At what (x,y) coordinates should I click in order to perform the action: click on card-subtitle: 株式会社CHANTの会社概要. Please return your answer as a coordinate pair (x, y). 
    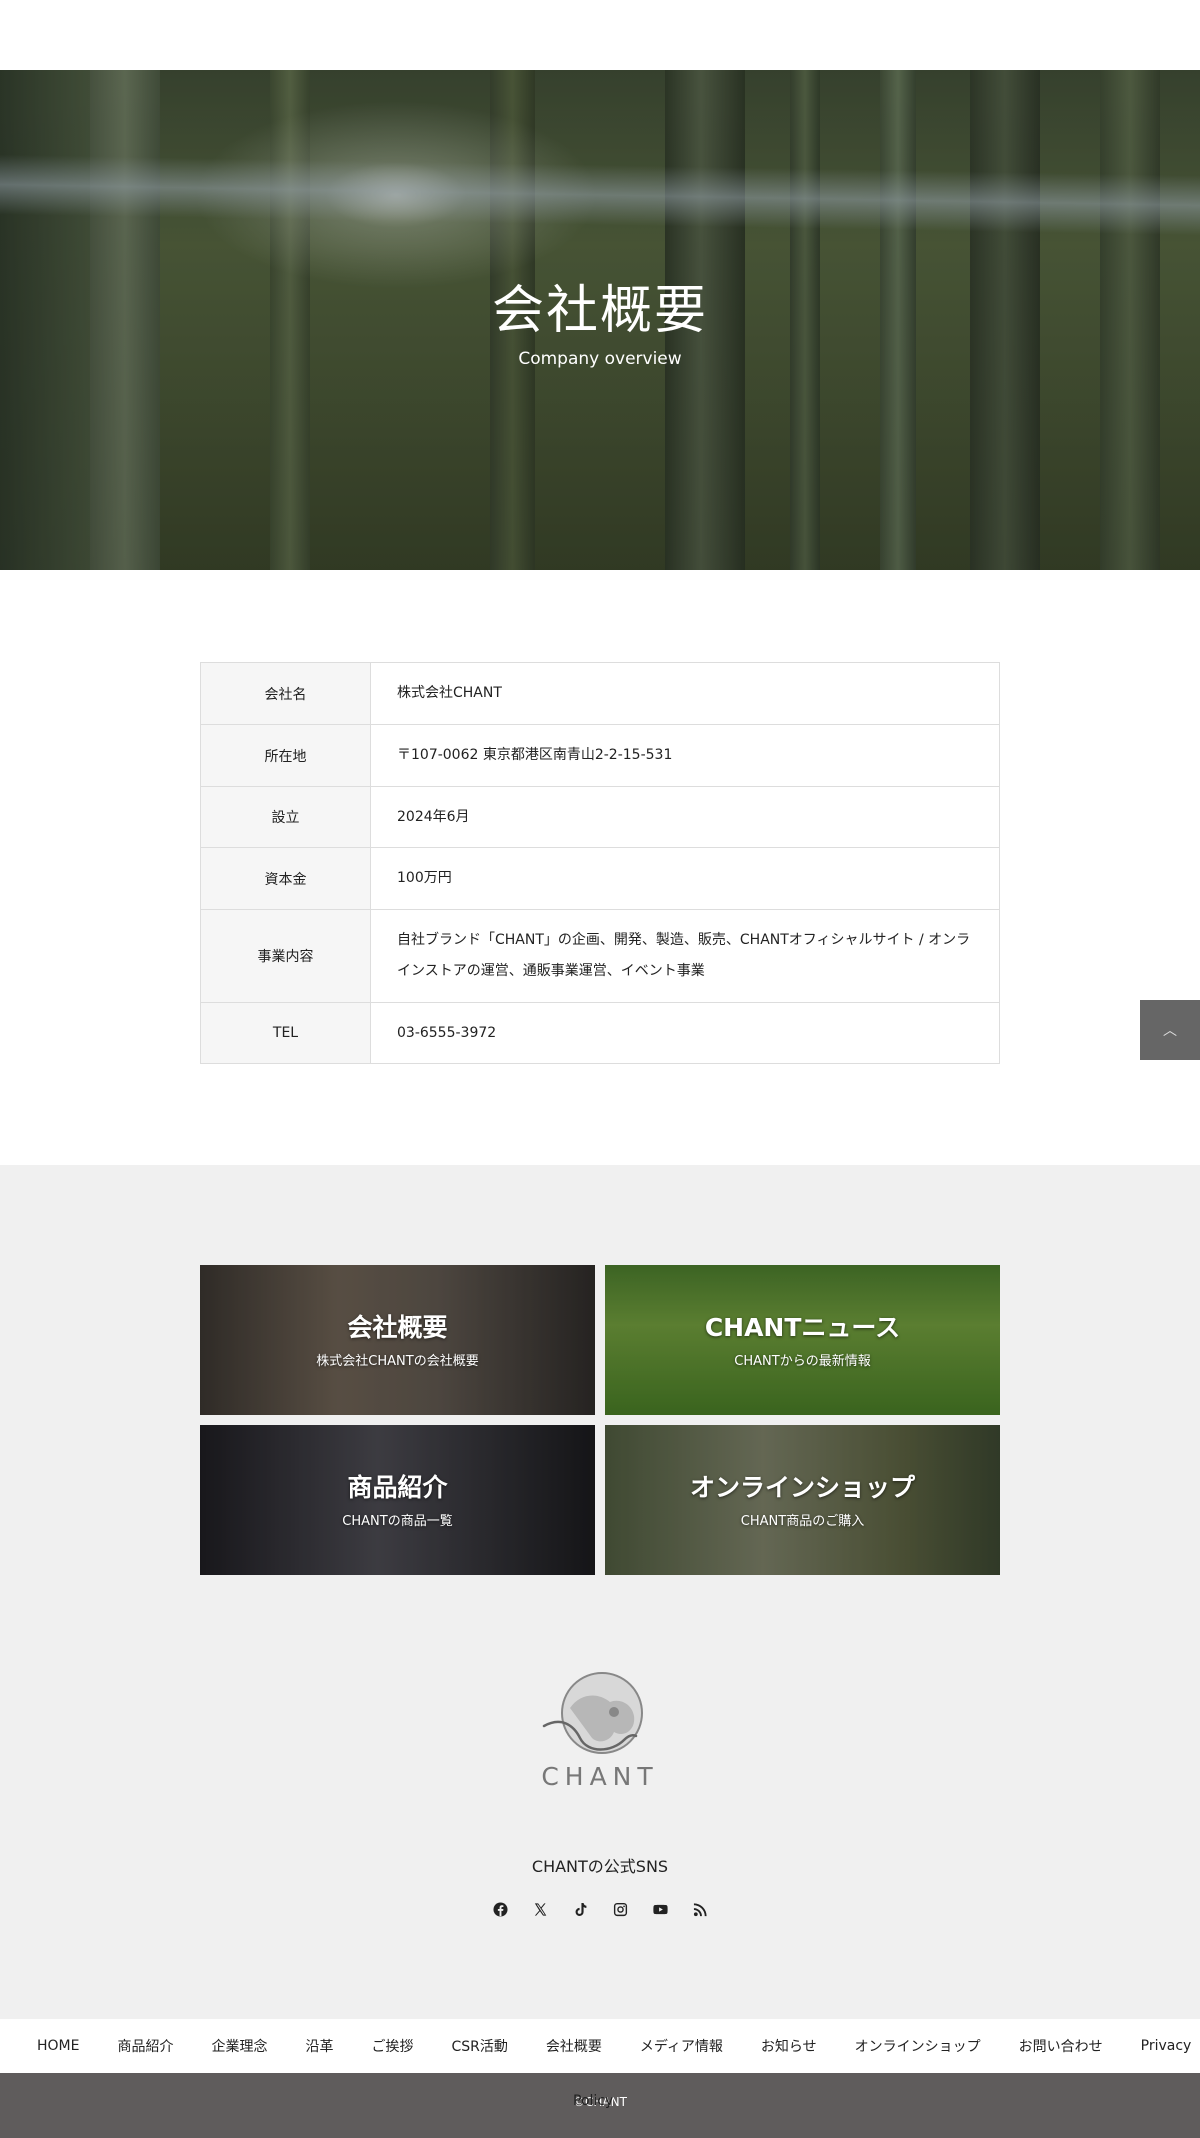
    Looking at the image, I should click on (397, 1361).